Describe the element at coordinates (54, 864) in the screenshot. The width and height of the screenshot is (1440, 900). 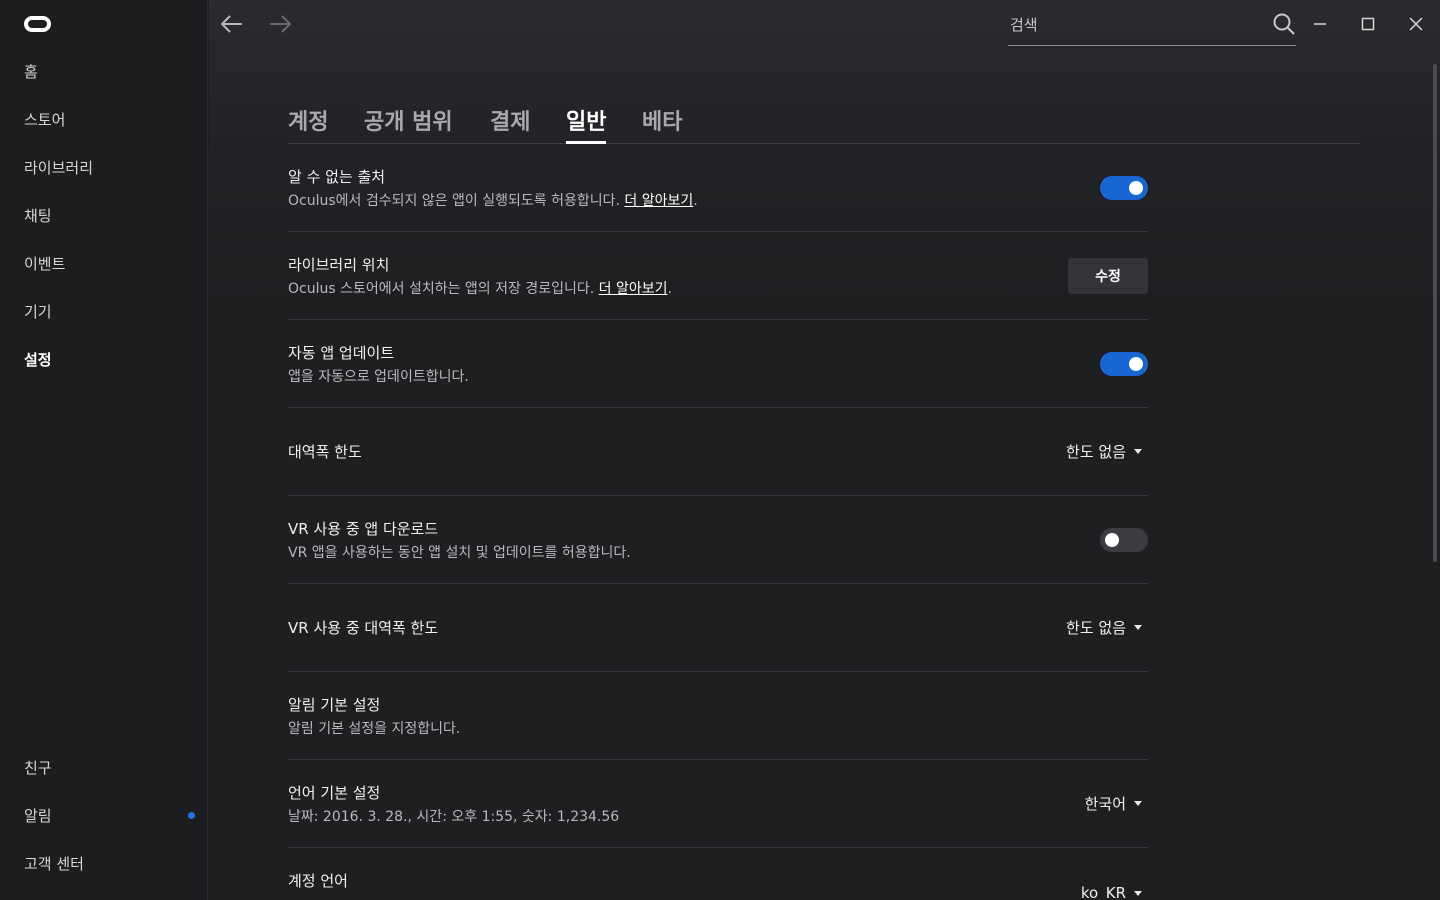
I see `sidebar-item-help-center: 고객 센터` at that location.